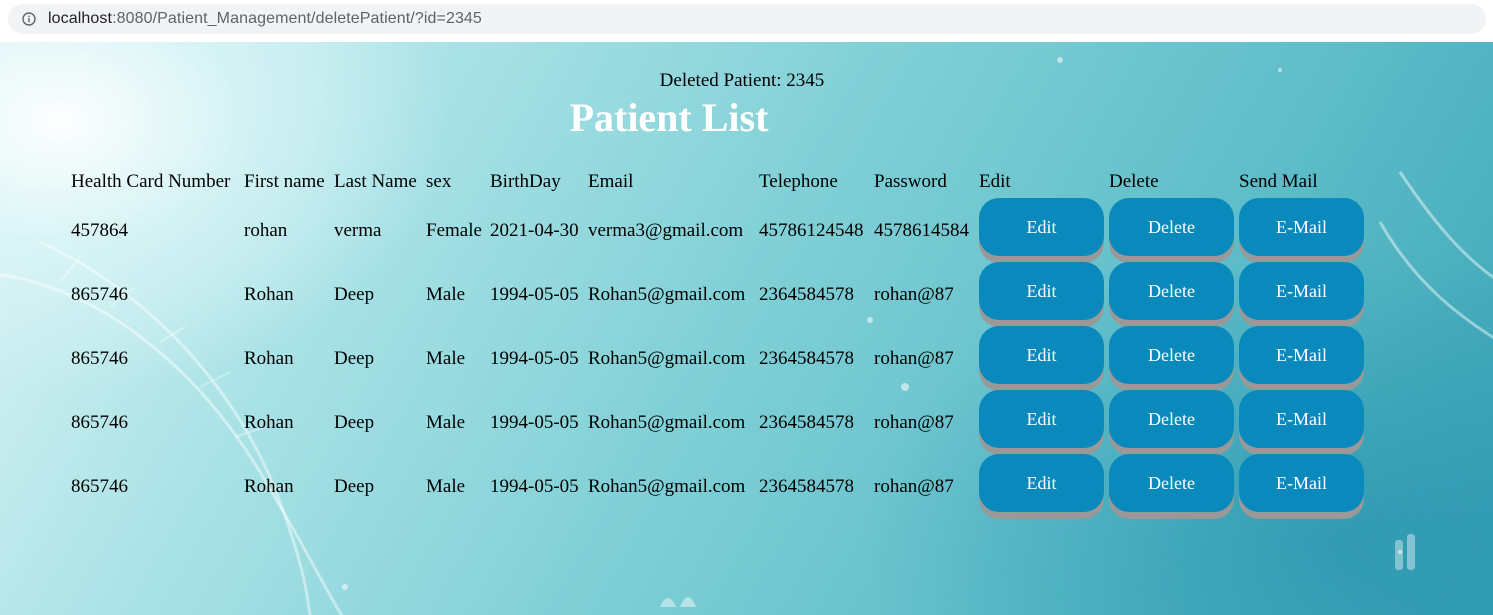 The height and width of the screenshot is (615, 1493). Describe the element at coordinates (284, 181) in the screenshot. I see `header-first-name: First name` at that location.